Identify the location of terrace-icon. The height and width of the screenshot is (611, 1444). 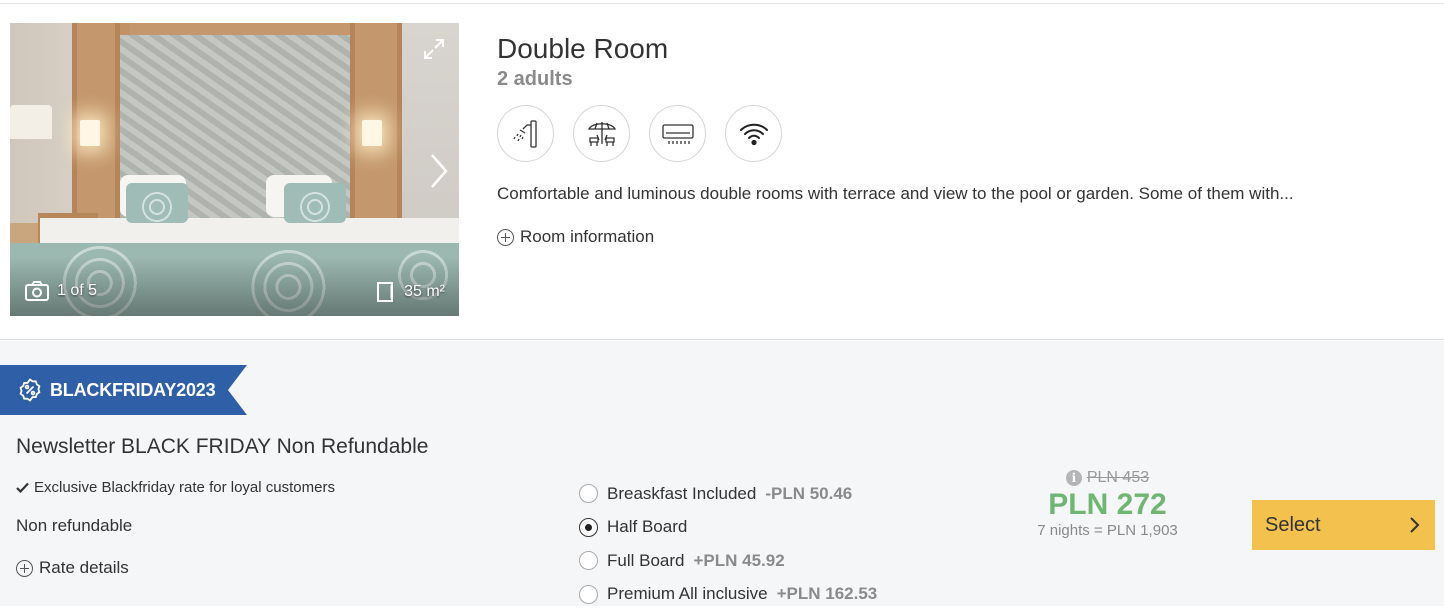
(602, 134).